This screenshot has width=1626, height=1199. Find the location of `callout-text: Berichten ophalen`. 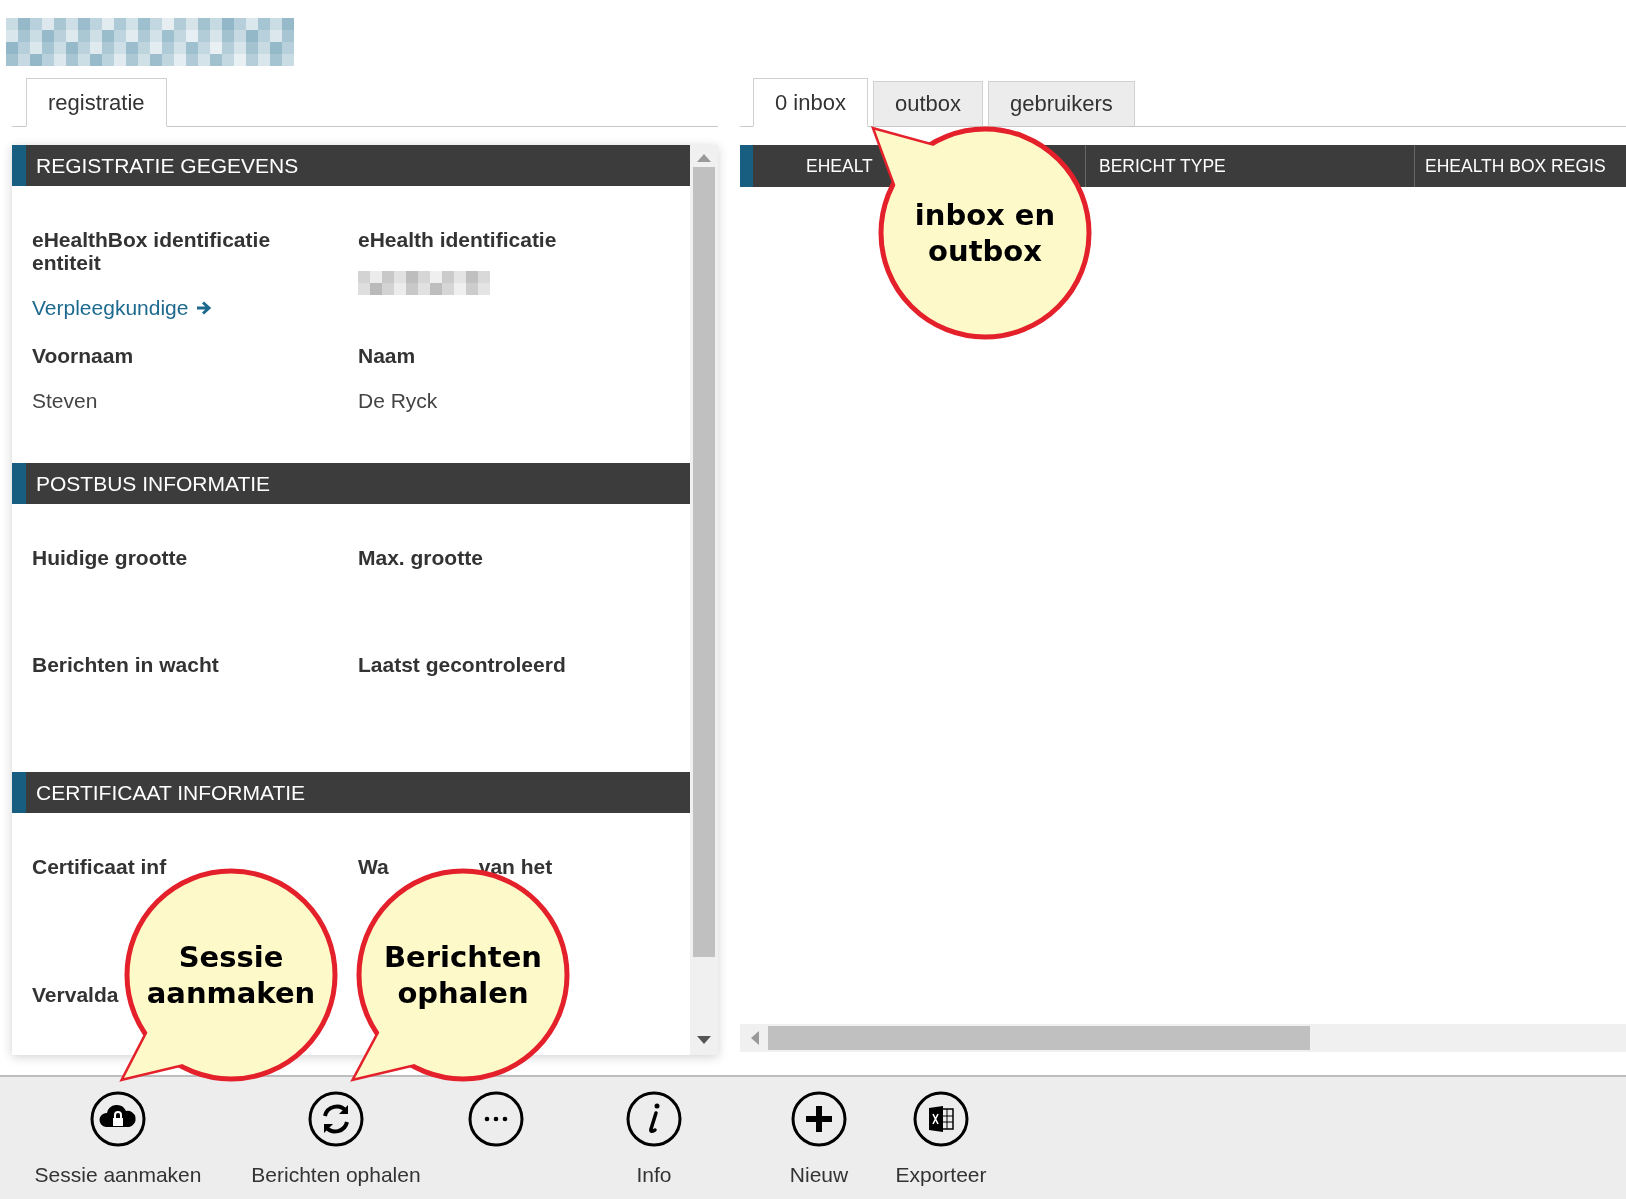

callout-text: Berichten ophalen is located at coordinates (463, 975).